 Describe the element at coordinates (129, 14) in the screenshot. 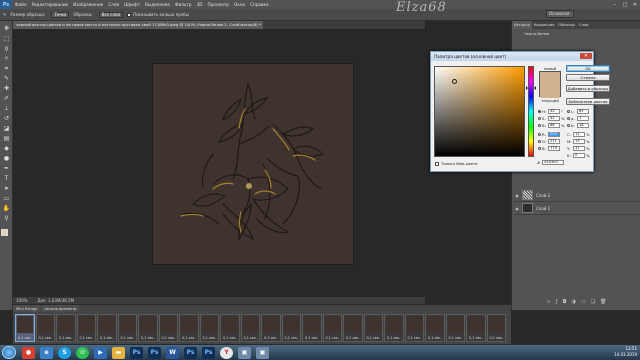

I see `show-ring-checkbox` at that location.